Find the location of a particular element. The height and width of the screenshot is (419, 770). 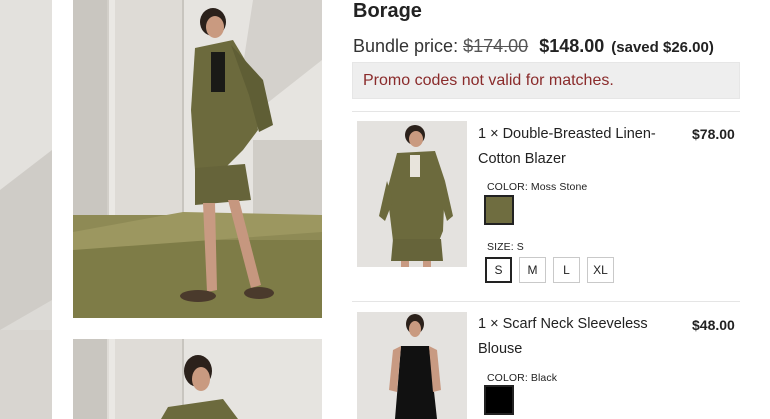

item-price: $78.00 is located at coordinates (713, 134).